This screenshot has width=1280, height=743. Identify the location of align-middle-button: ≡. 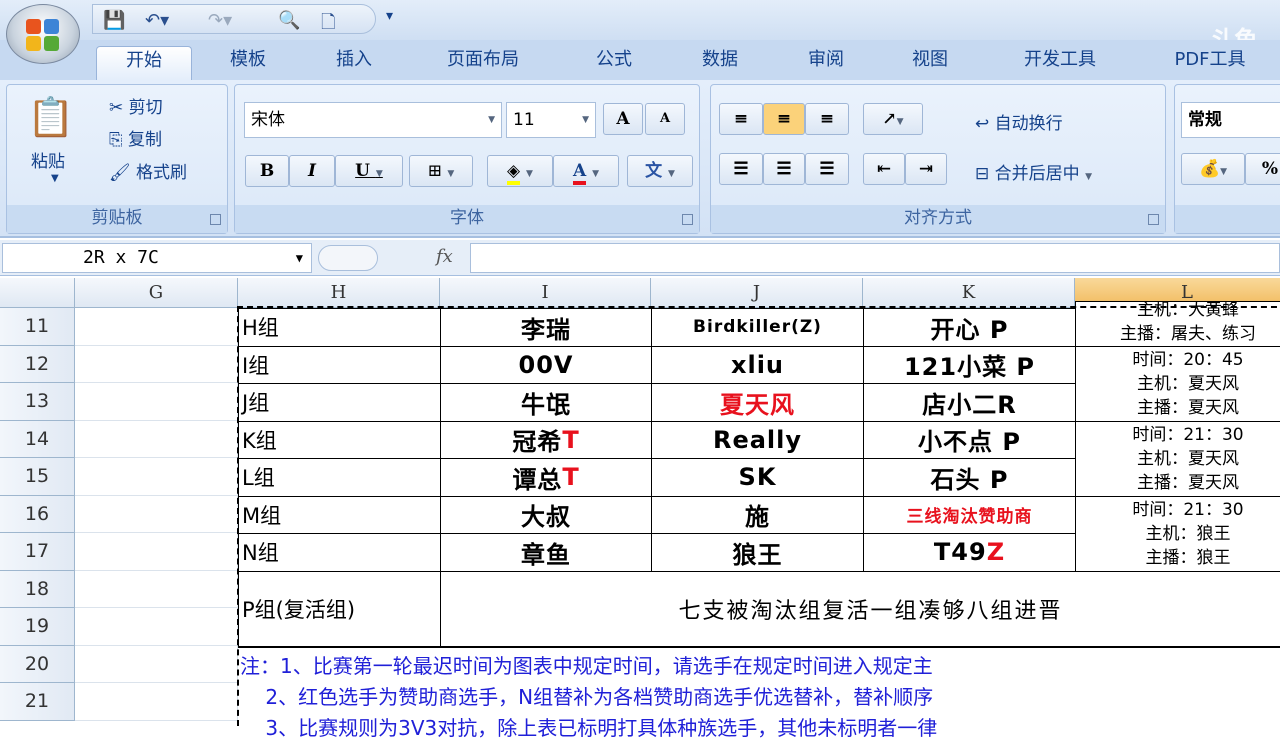
(784, 119).